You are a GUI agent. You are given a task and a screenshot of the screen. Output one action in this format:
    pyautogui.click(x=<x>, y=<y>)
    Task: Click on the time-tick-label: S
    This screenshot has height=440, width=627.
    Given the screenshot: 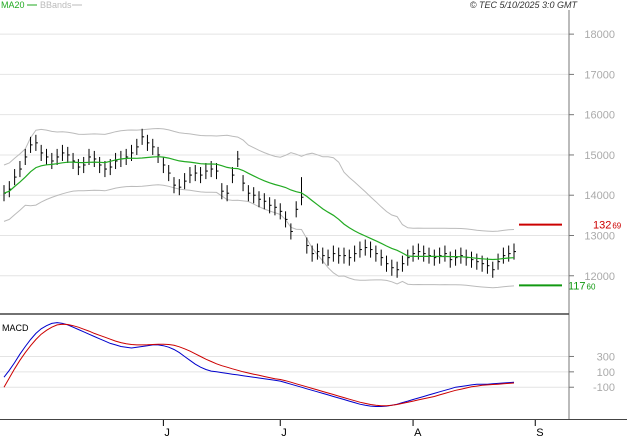 What is the action you would take?
    pyautogui.click(x=539, y=433)
    